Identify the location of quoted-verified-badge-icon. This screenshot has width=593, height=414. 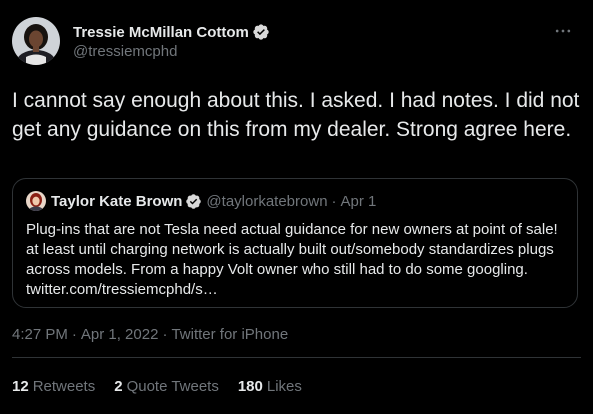
(194, 201).